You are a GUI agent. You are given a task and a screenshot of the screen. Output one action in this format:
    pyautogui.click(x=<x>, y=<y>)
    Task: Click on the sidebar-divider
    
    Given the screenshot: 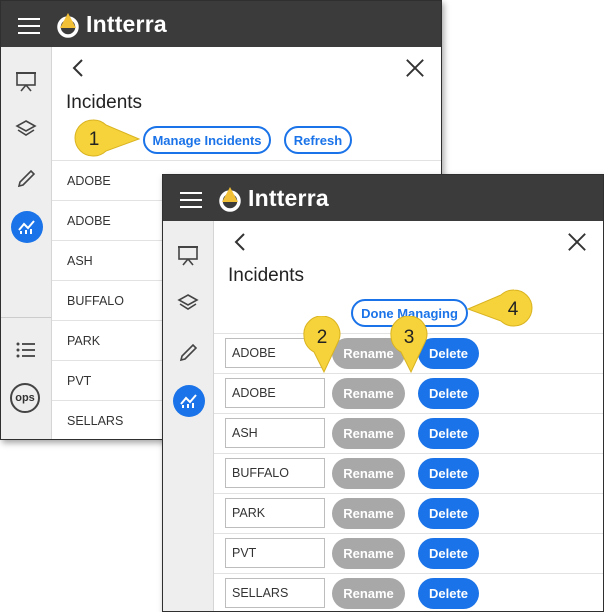 What is the action you would take?
    pyautogui.click(x=26, y=317)
    